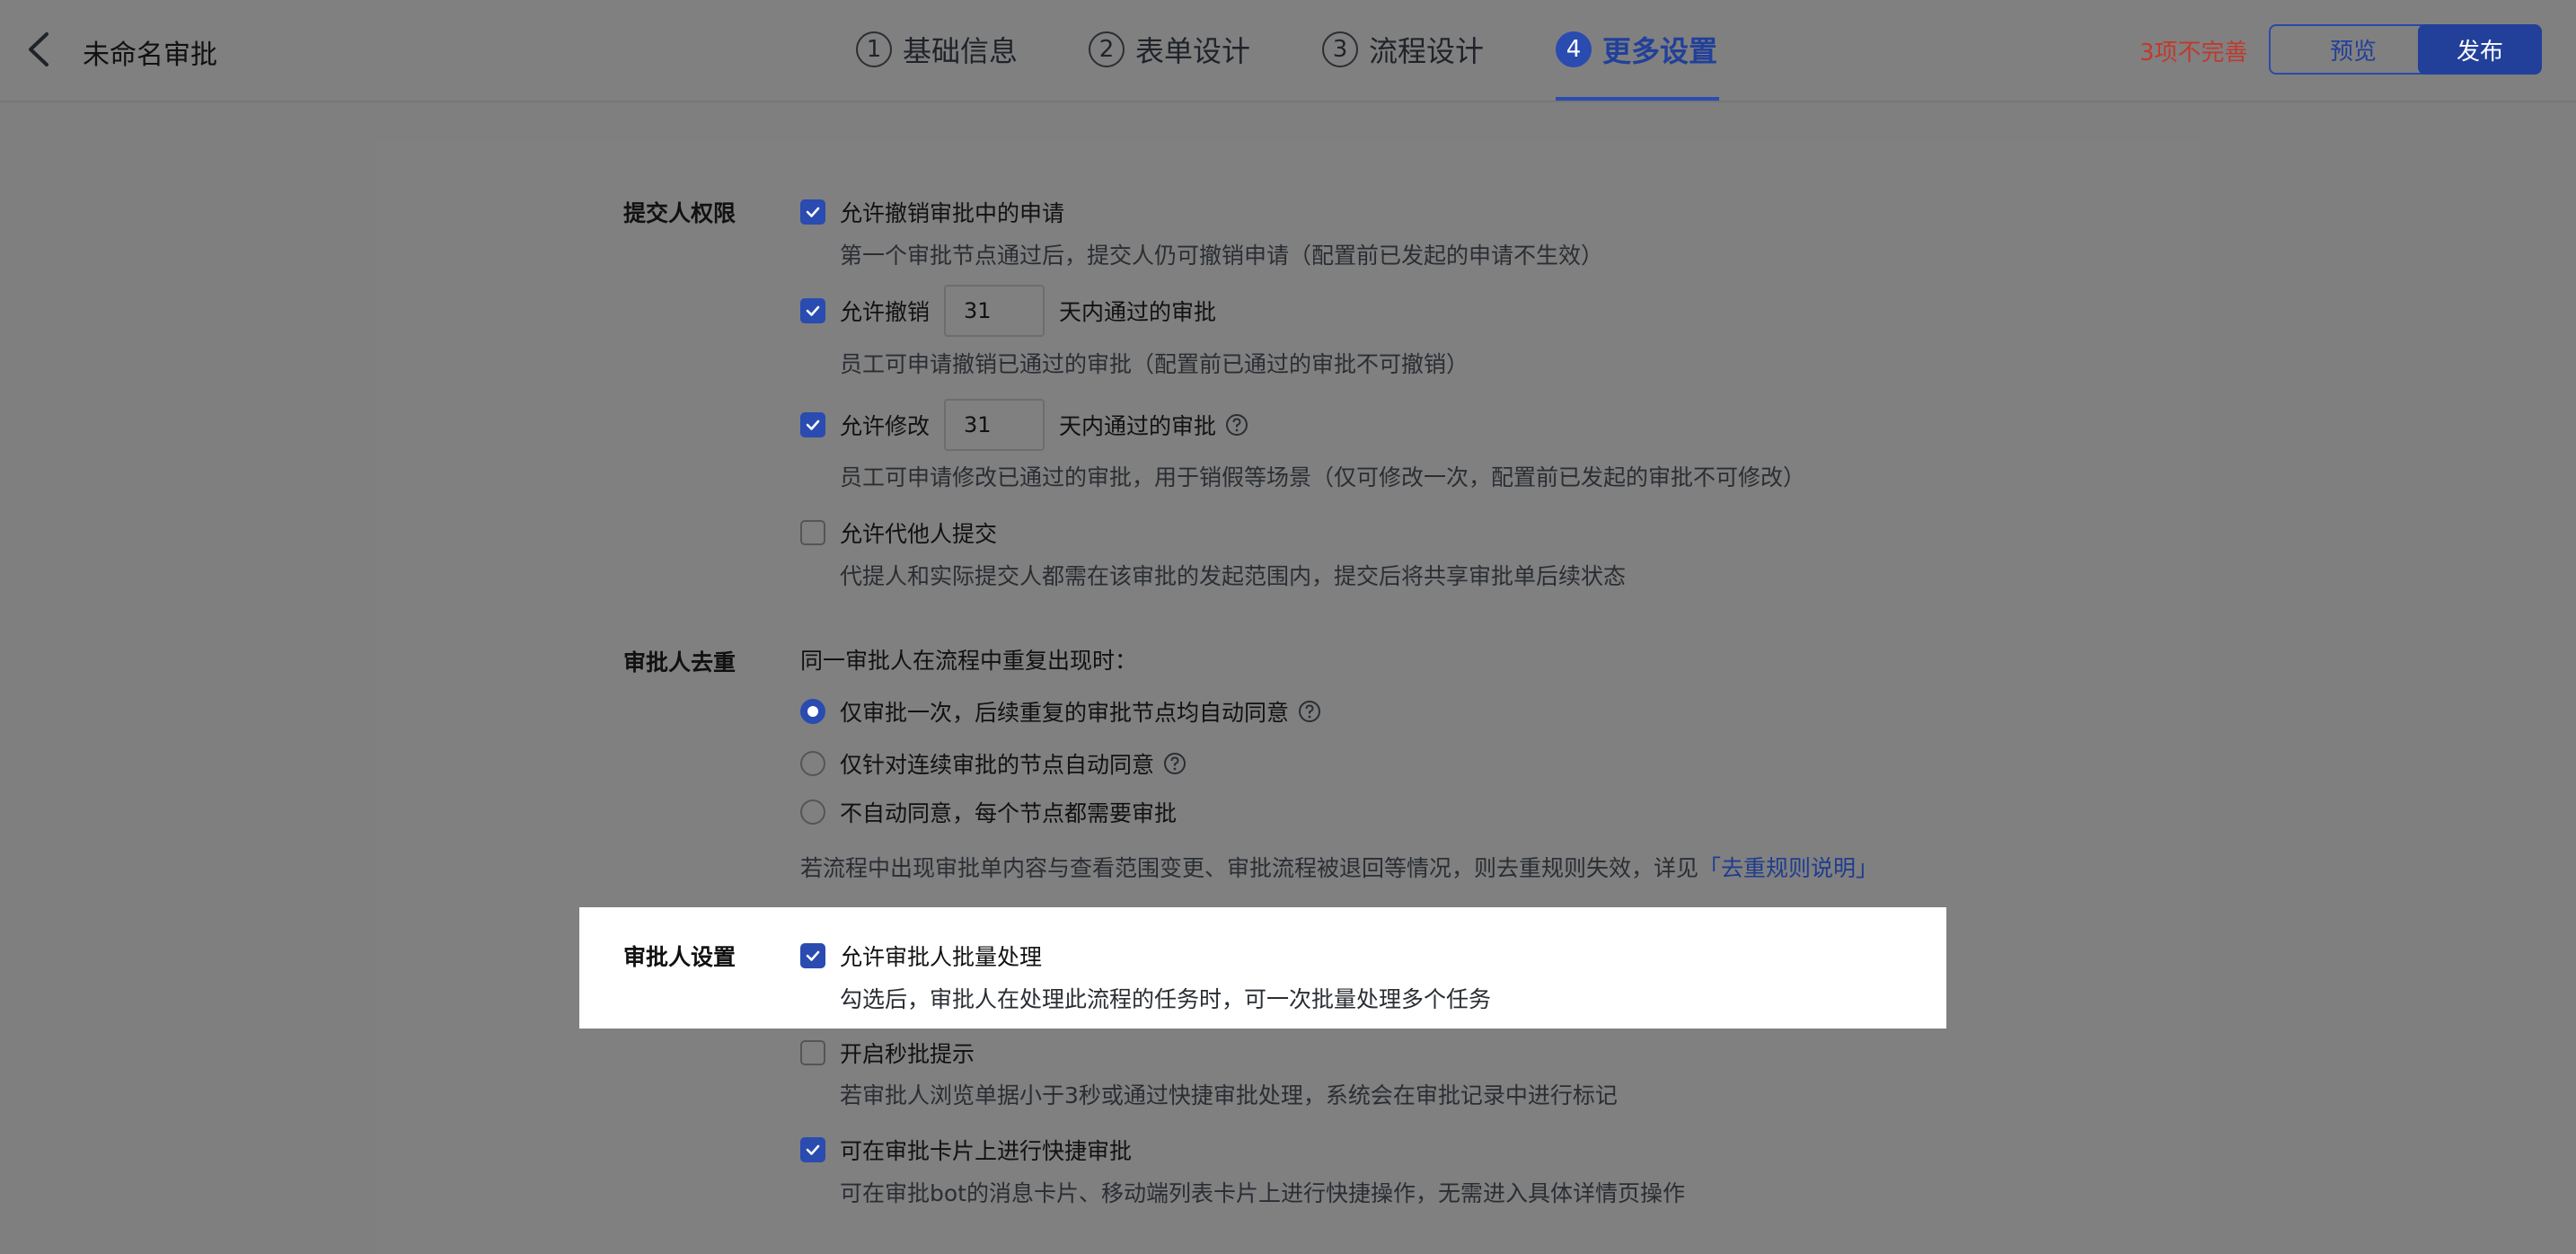 This screenshot has height=1254, width=2576. What do you see at coordinates (994, 425) in the screenshot?
I see `modify-days-input` at bounding box center [994, 425].